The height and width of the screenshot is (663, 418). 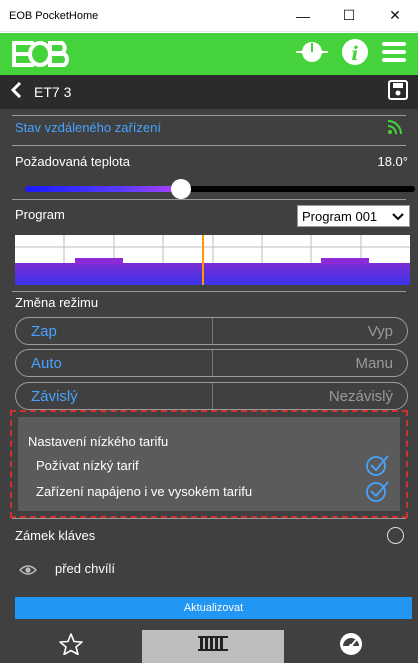 I want to click on window-title: EOB PocketHome, so click(x=54, y=15).